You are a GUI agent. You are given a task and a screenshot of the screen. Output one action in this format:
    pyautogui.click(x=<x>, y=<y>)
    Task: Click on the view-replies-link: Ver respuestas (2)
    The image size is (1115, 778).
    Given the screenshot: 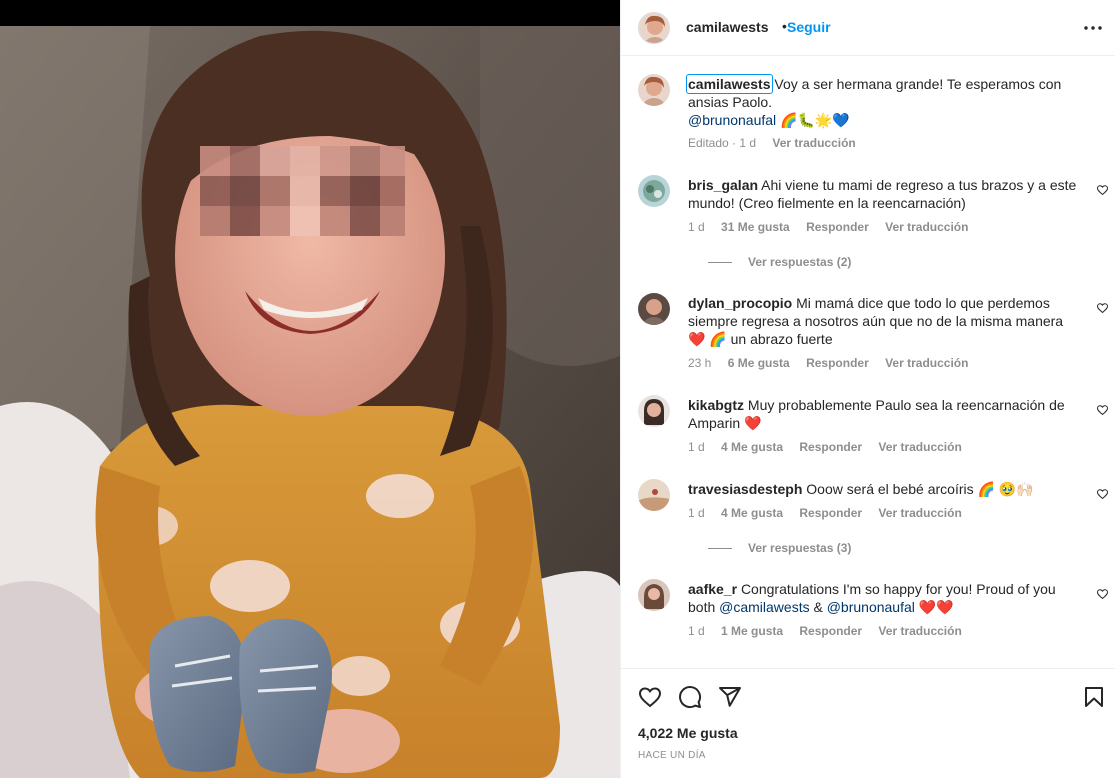 What is the action you would take?
    pyautogui.click(x=779, y=262)
    